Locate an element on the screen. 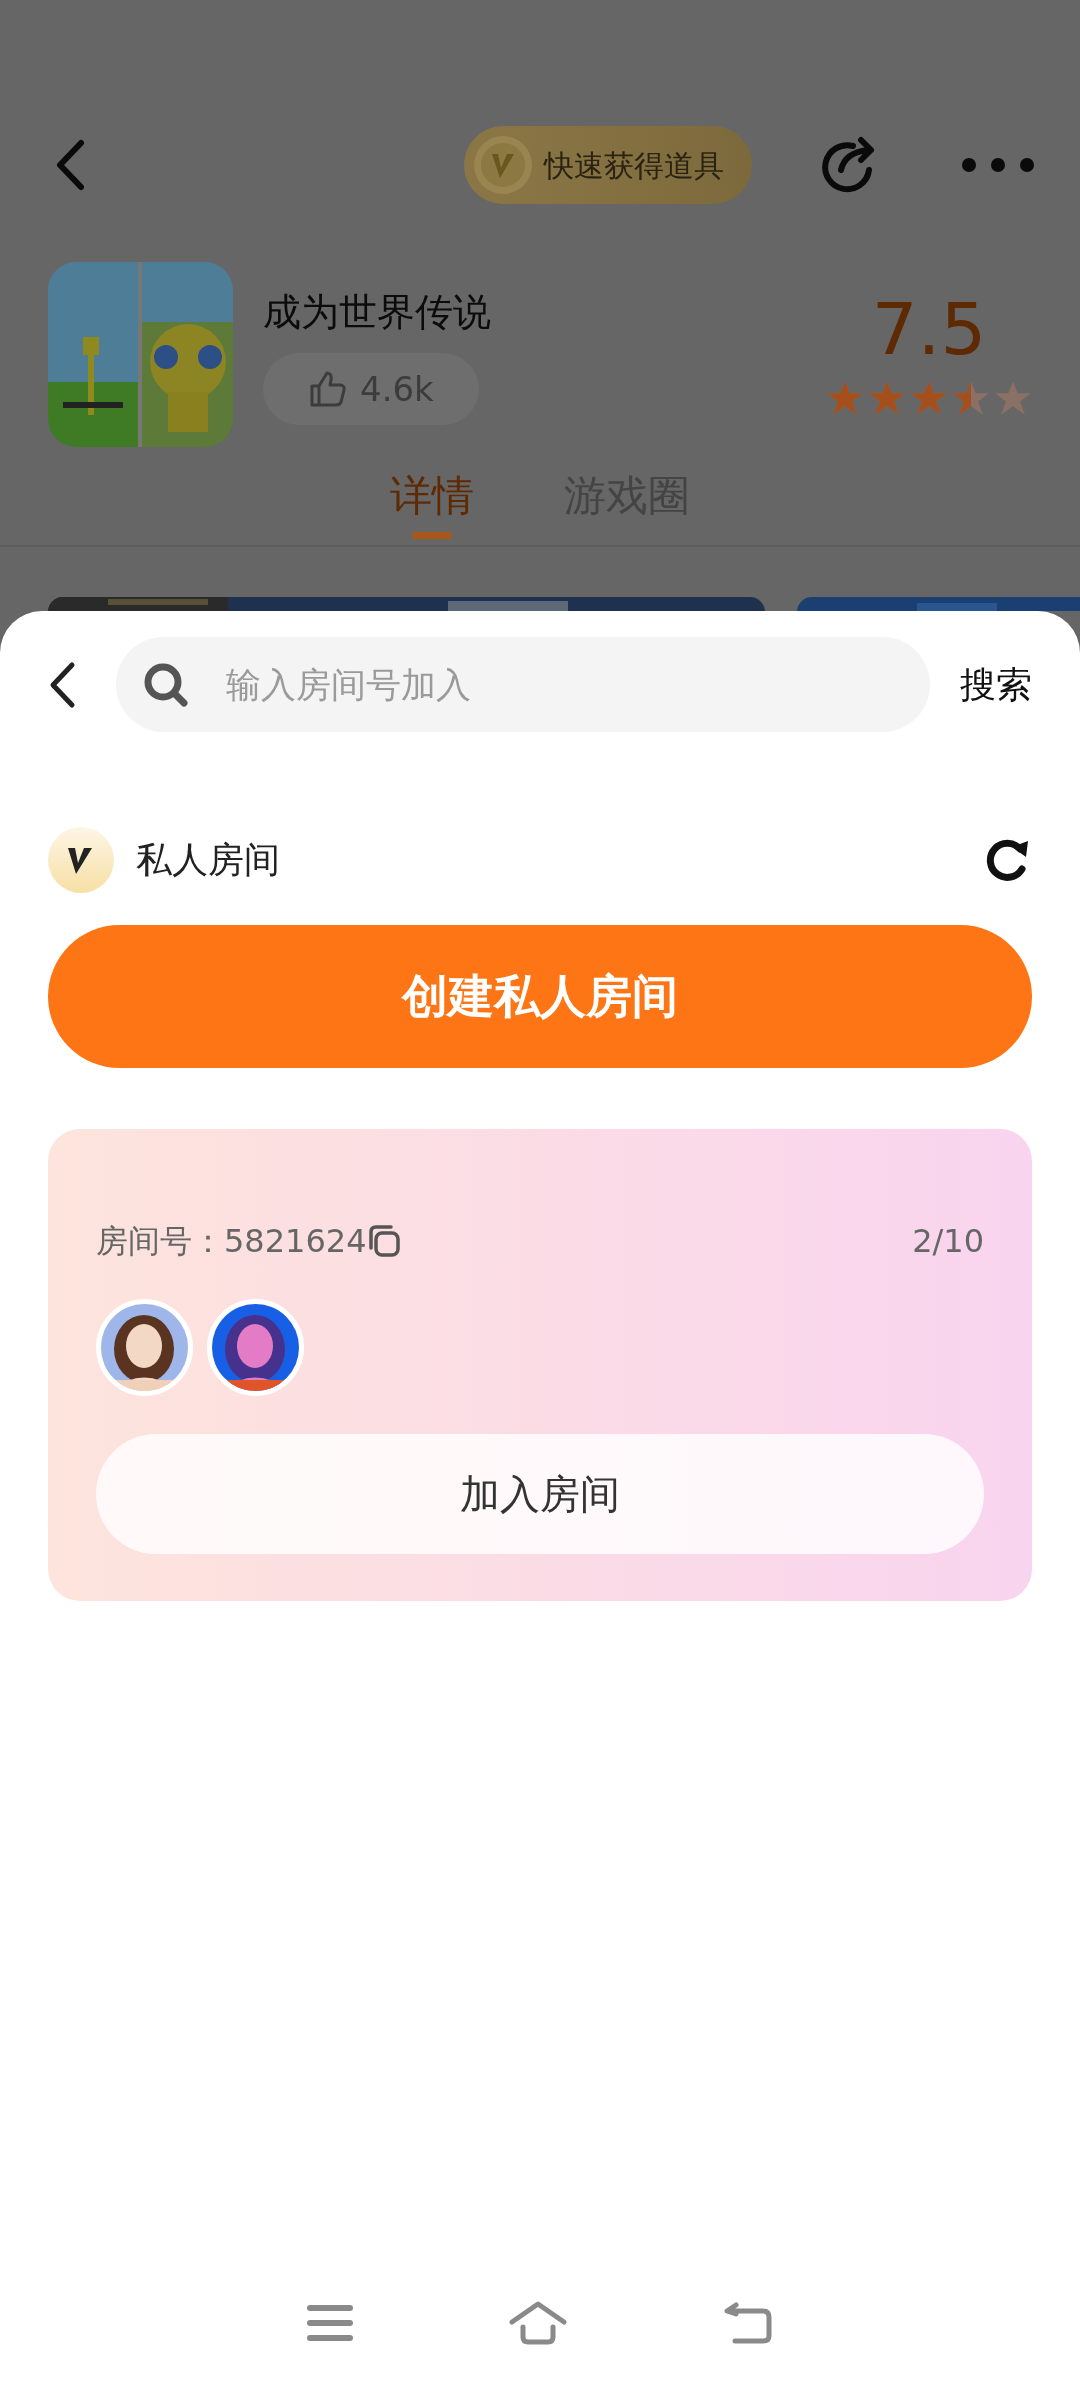 The width and height of the screenshot is (1080, 2388). more-icon is located at coordinates (998, 165).